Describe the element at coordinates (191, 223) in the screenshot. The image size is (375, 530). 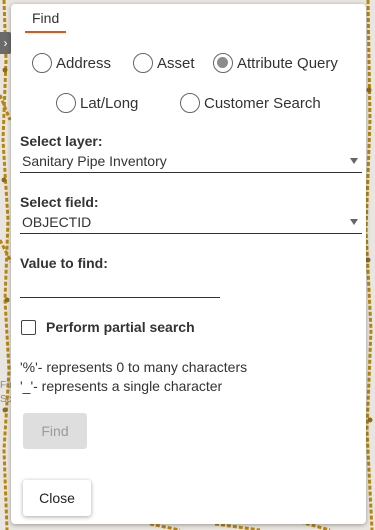
I see `field-select: OBJECTID` at that location.